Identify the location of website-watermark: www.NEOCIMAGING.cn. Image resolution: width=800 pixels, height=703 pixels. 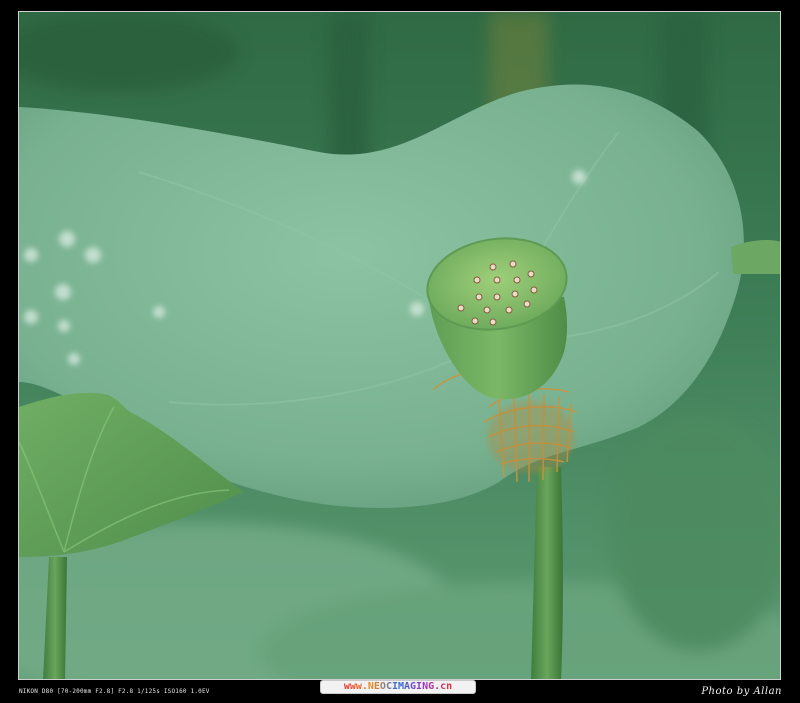
(398, 687).